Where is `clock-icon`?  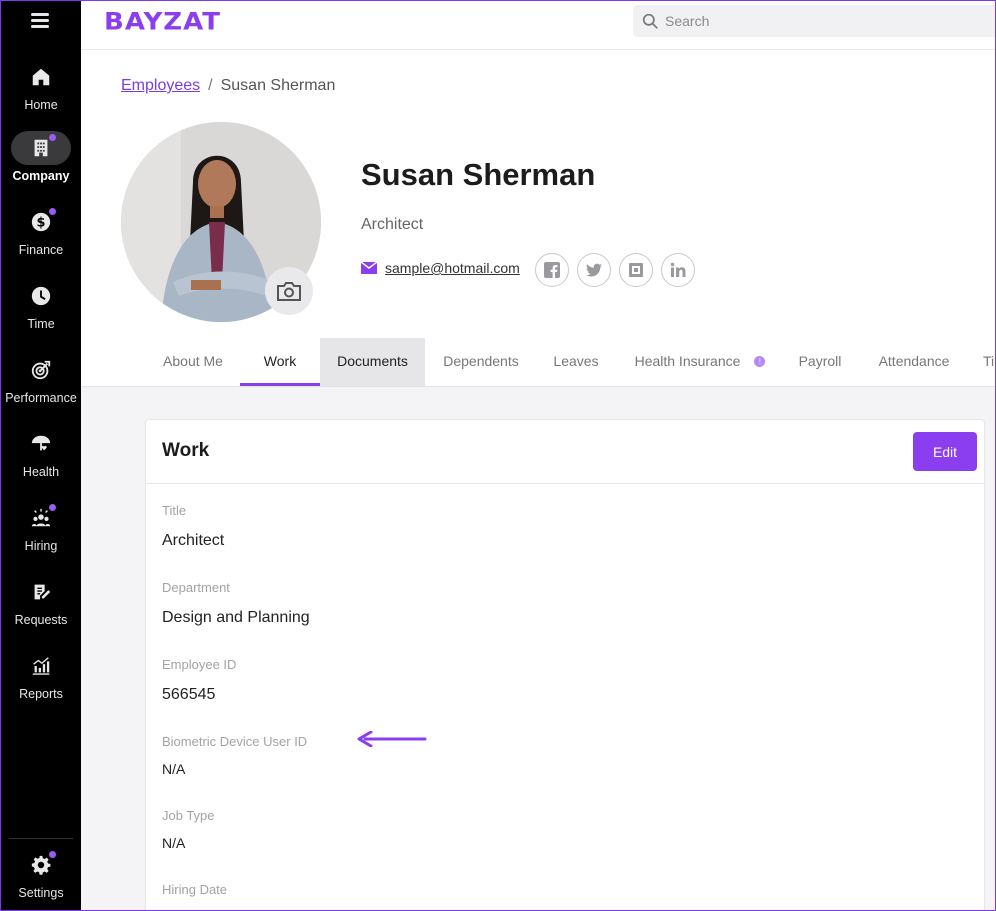
clock-icon is located at coordinates (41, 296).